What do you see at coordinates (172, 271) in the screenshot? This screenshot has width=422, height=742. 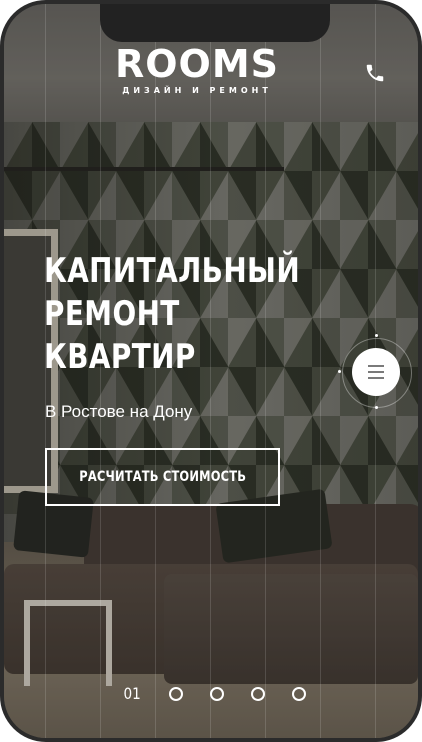 I see `headline-line: КАПИТАЛЬНЫЙ` at bounding box center [172, 271].